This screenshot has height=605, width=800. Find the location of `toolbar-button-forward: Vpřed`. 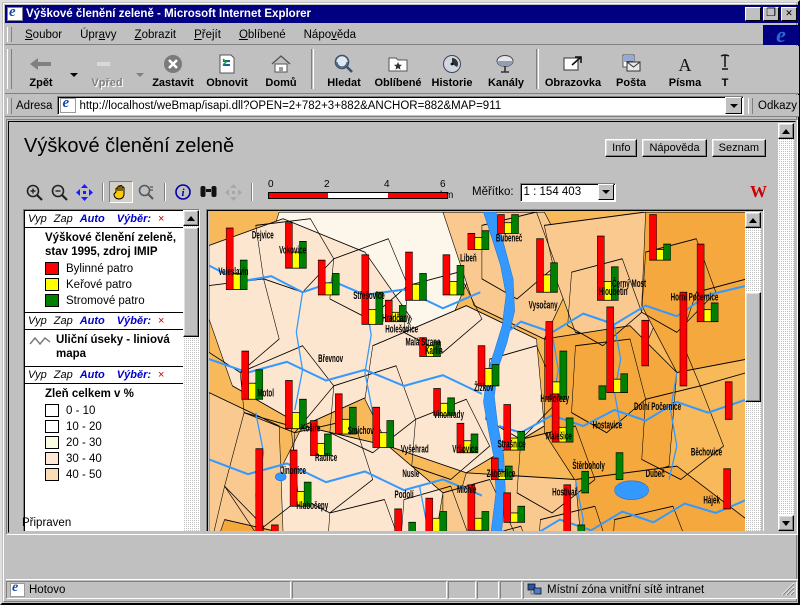

toolbar-button-forward: Vpřed is located at coordinates (107, 69).